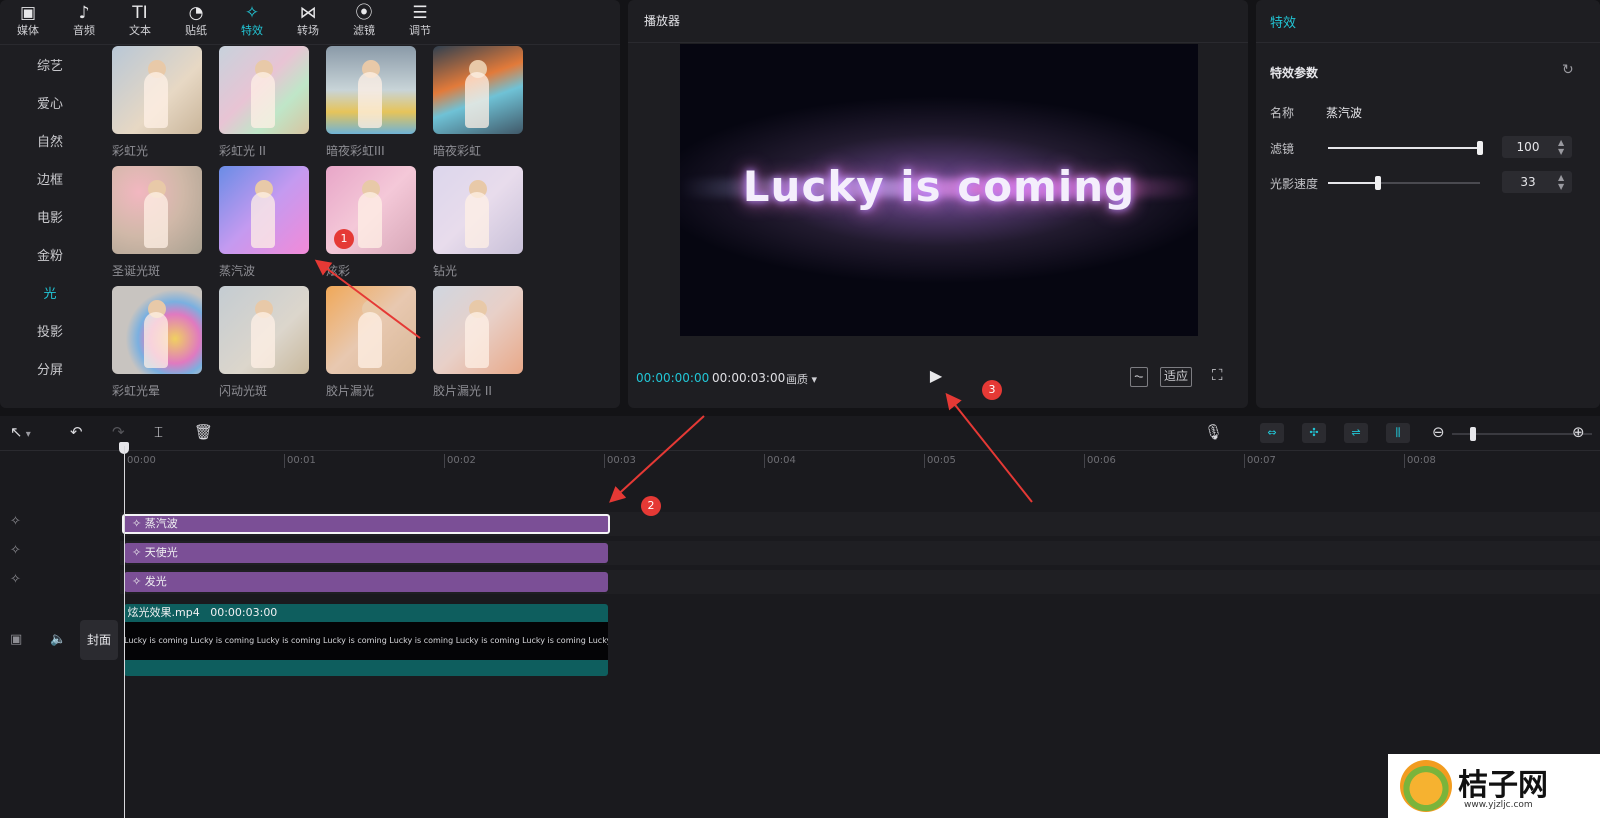 This screenshot has width=1600, height=818. I want to click on undo-button: ↶, so click(76, 432).